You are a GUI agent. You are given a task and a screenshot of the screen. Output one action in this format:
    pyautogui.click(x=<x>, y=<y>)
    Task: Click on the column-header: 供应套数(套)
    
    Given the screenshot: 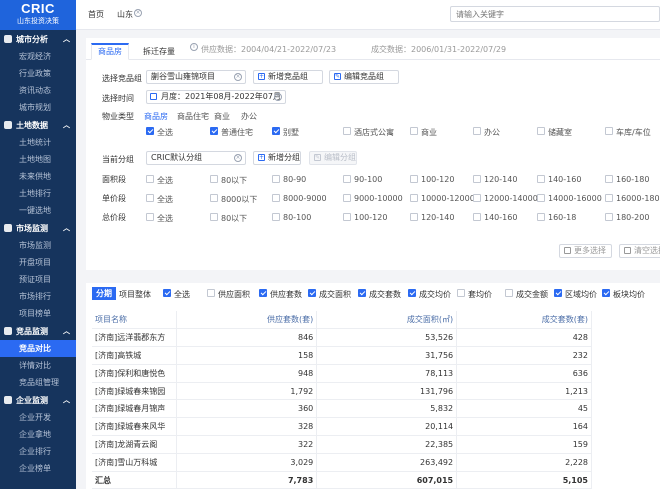 What is the action you would take?
    pyautogui.click(x=247, y=320)
    